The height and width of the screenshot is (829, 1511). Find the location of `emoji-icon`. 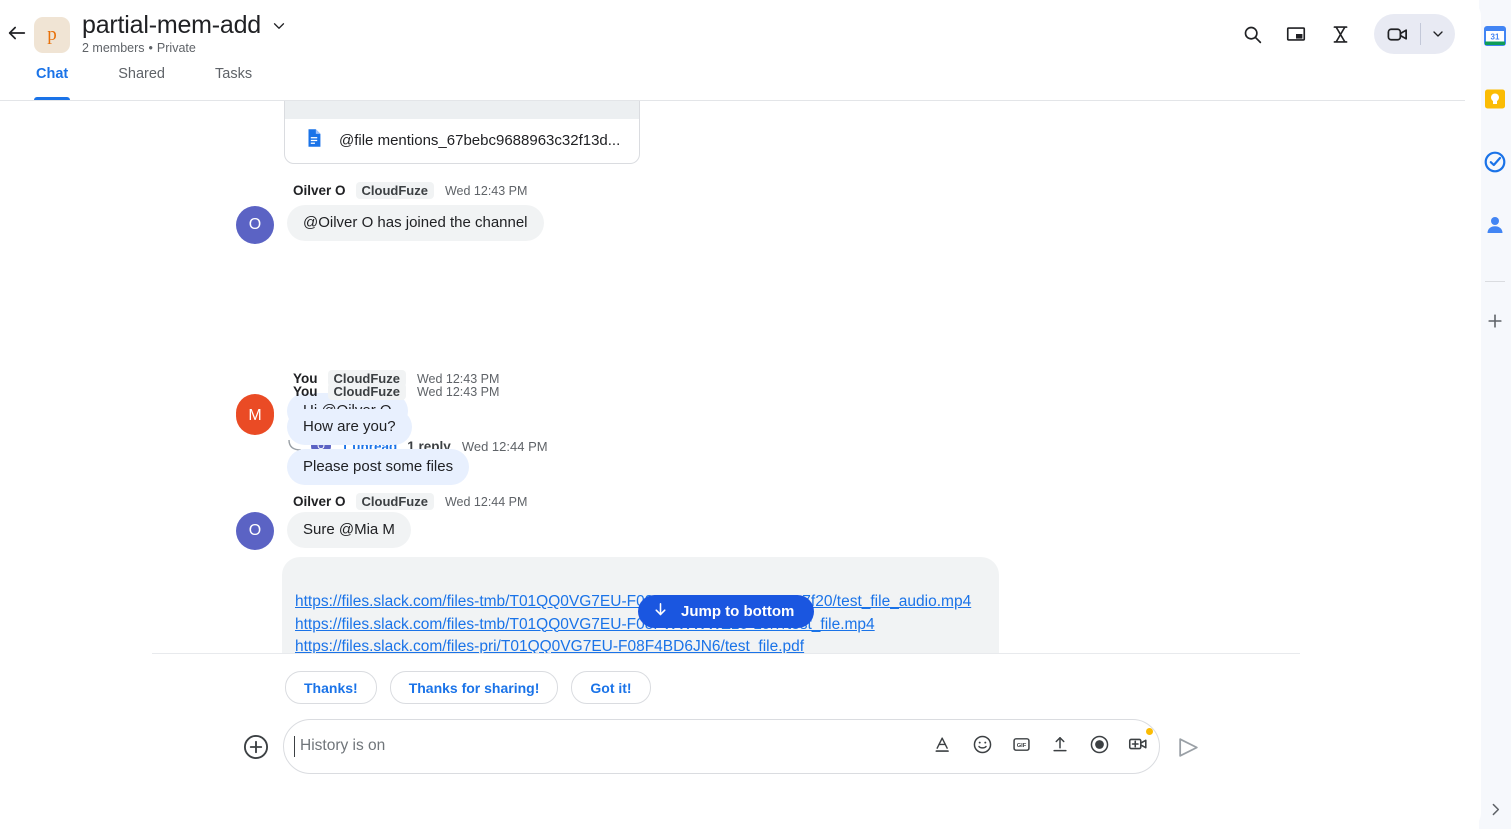

emoji-icon is located at coordinates (982, 744).